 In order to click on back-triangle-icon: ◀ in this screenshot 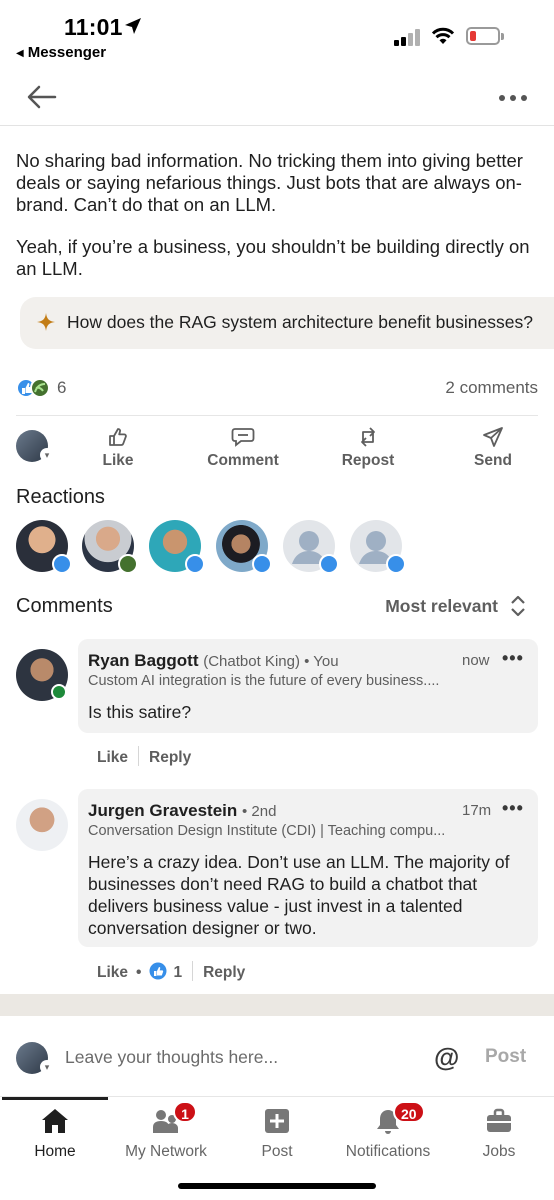, I will do `click(20, 53)`.